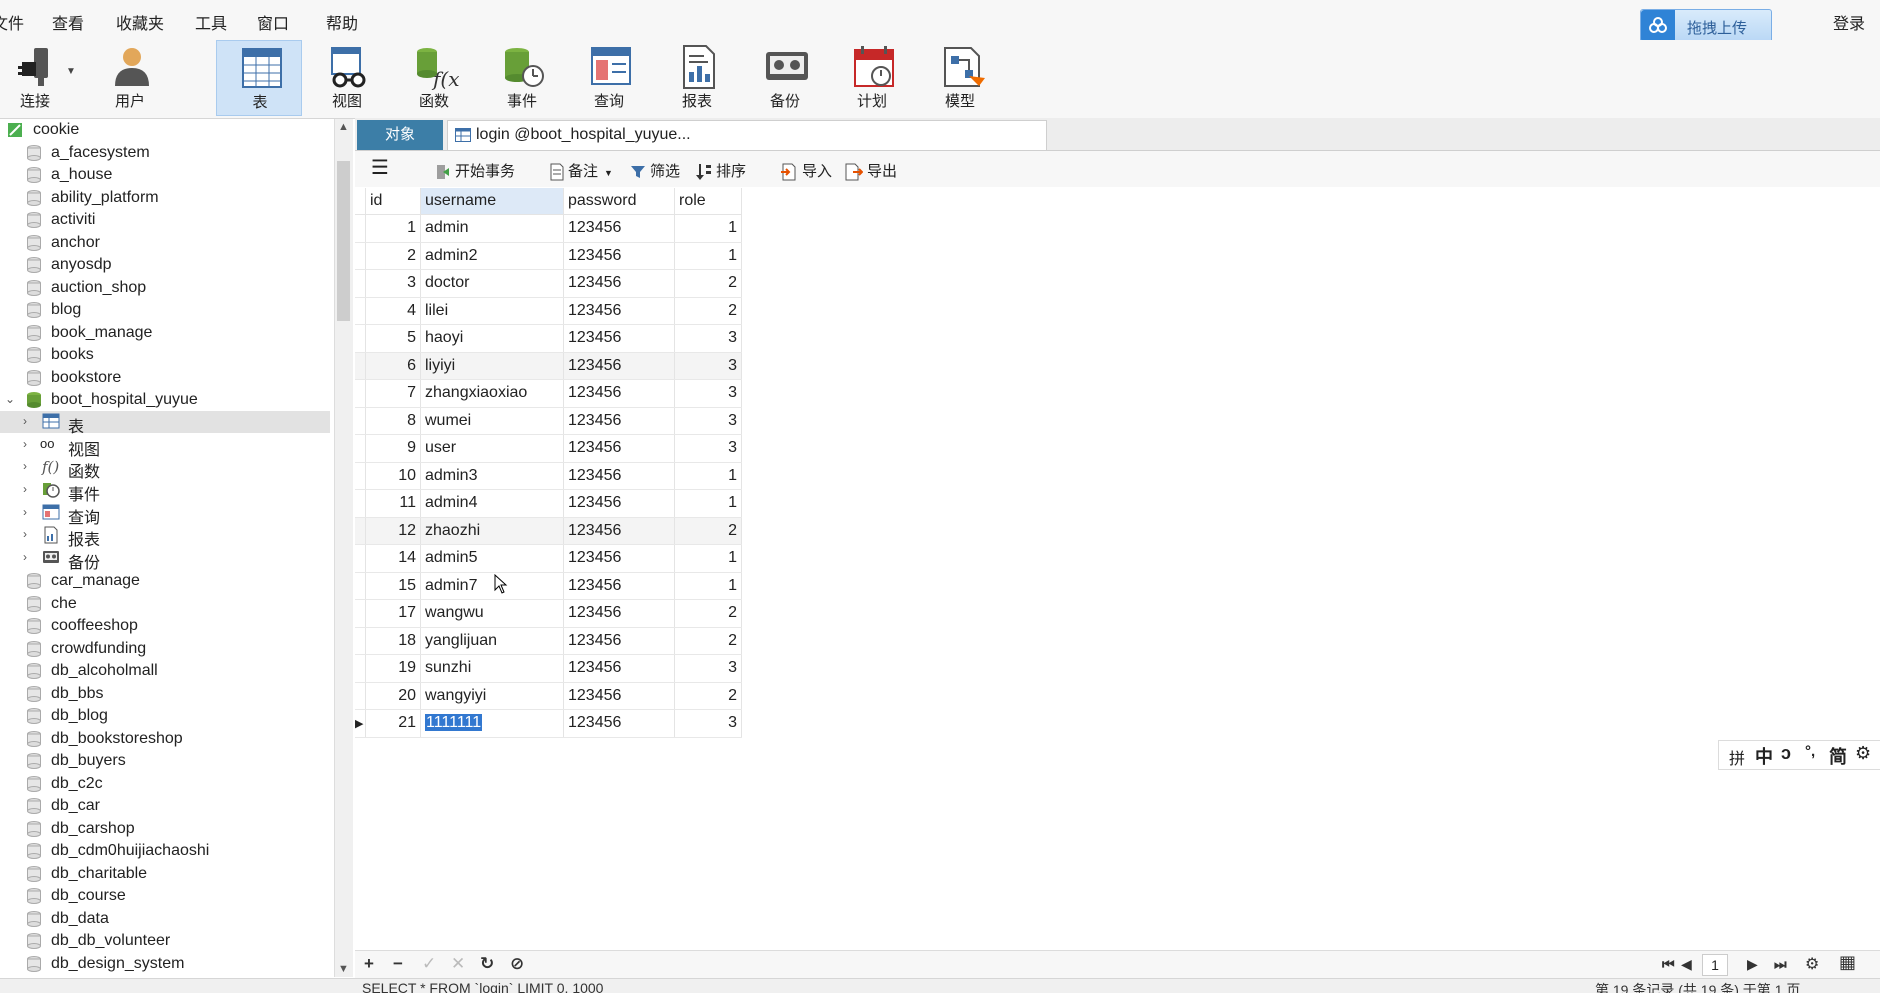 This screenshot has width=1880, height=993. What do you see at coordinates (165, 153) in the screenshot?
I see `tree-db-item: a_facesystem` at bounding box center [165, 153].